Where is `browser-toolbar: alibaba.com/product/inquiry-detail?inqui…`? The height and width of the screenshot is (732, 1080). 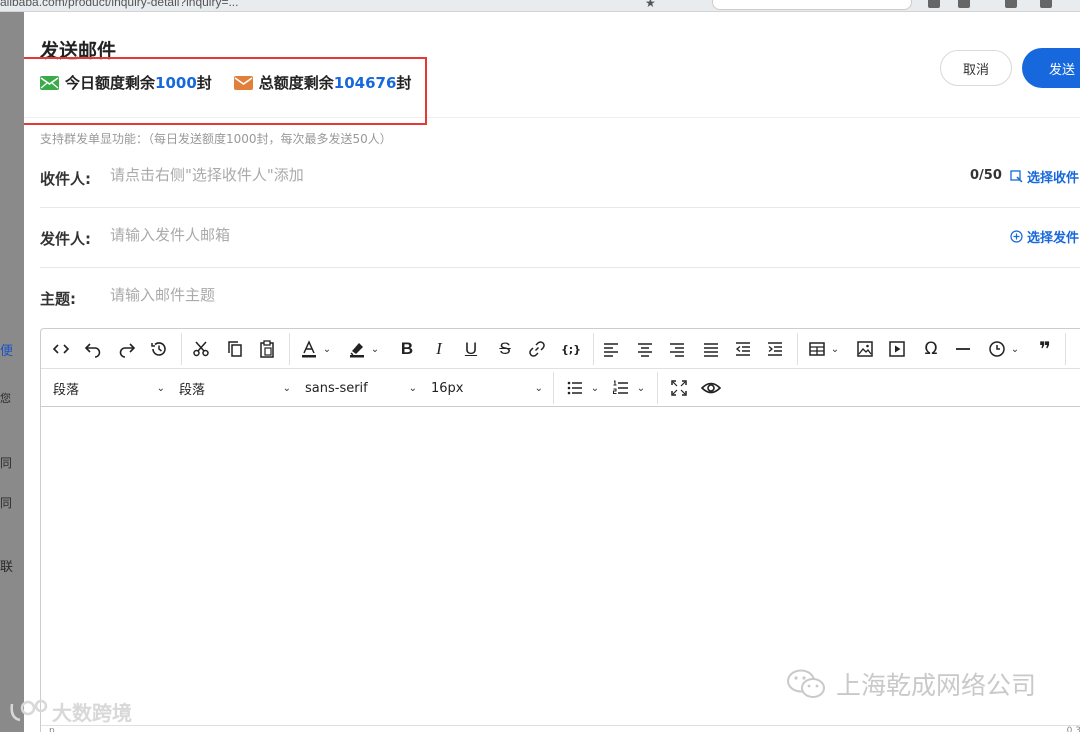
browser-toolbar: alibaba.com/product/inquiry-detail?inqui… is located at coordinates (540, 6).